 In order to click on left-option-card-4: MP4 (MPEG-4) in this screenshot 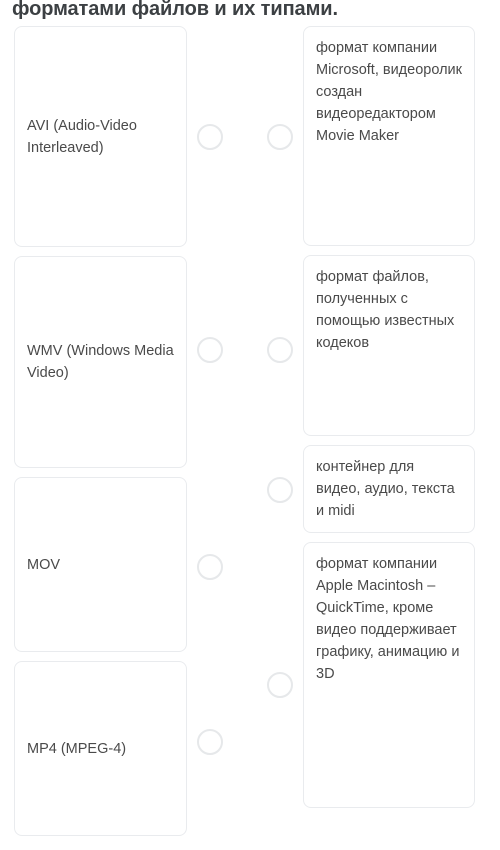, I will do `click(100, 748)`.